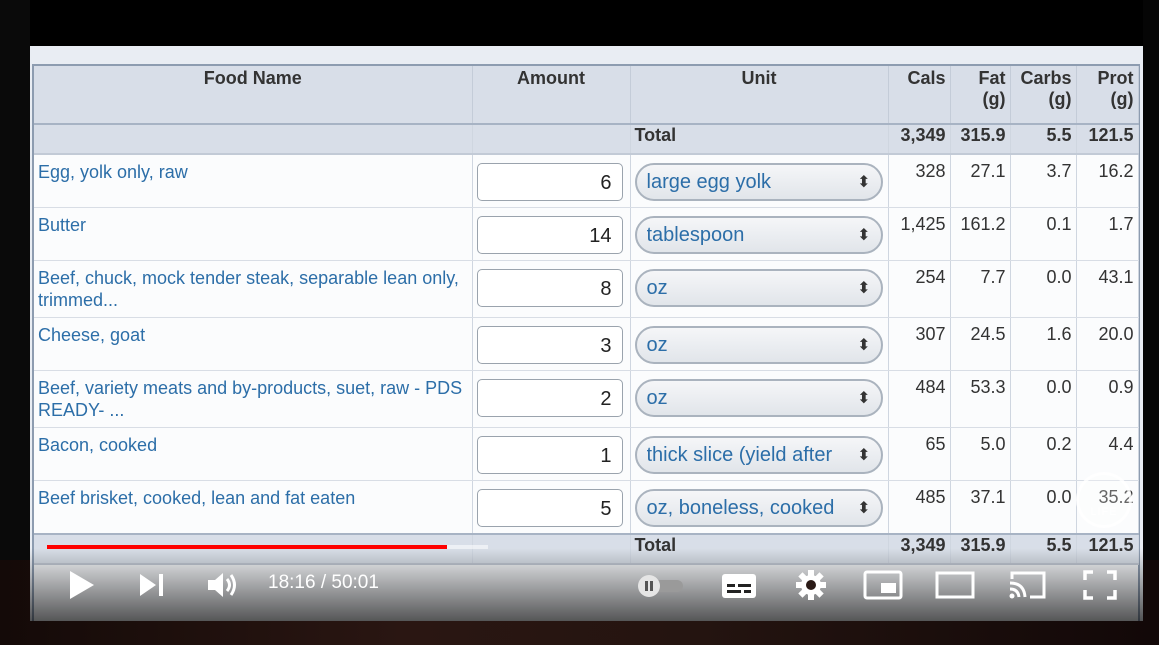 The image size is (1159, 645). I want to click on progress-fill, so click(247, 547).